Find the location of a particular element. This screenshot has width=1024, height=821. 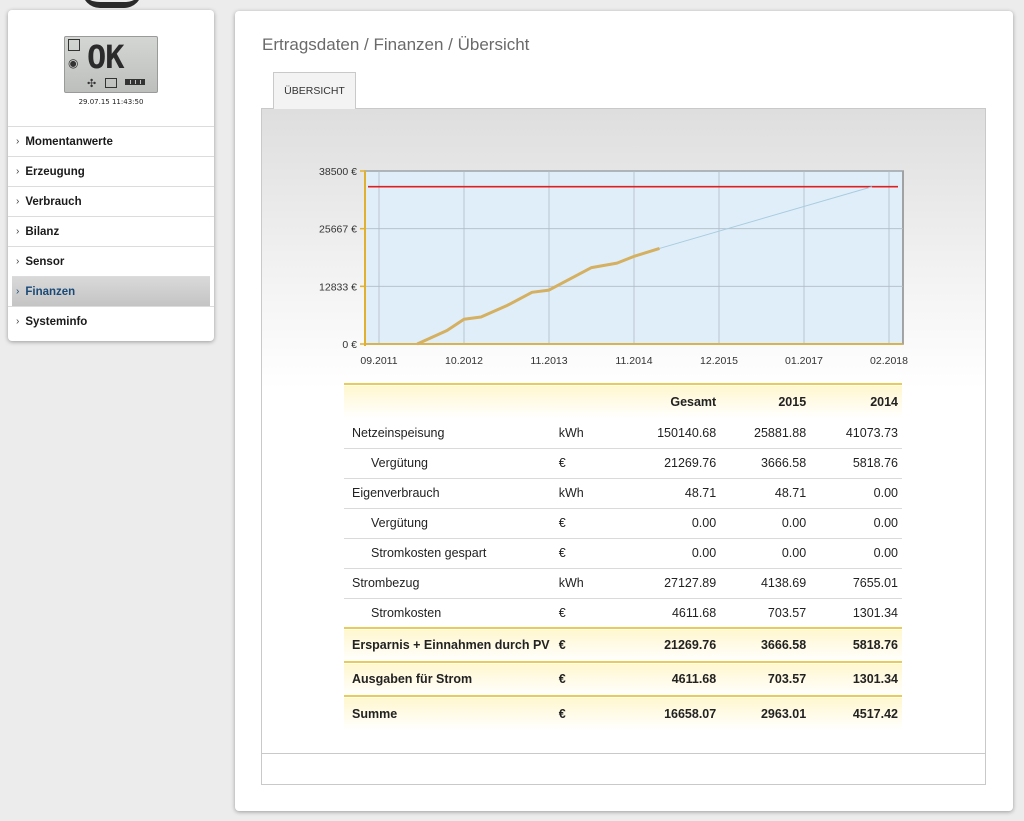

row-label: Stromkosten is located at coordinates (406, 612).